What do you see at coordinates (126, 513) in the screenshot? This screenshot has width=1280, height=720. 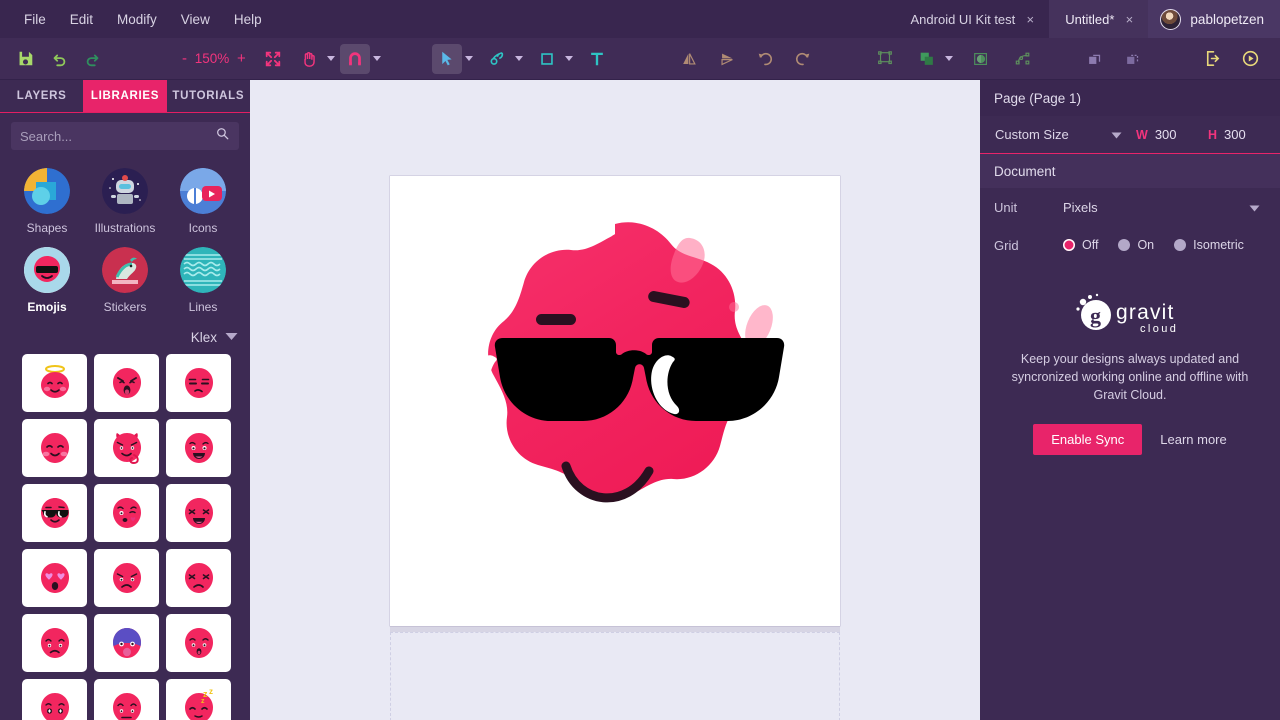 I see `emoji-kiss-heart` at bounding box center [126, 513].